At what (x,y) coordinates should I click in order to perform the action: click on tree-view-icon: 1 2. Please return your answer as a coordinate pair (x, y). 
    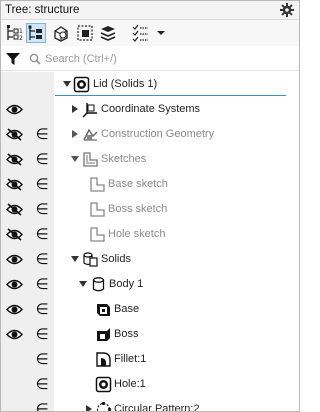
    Looking at the image, I should click on (15, 33).